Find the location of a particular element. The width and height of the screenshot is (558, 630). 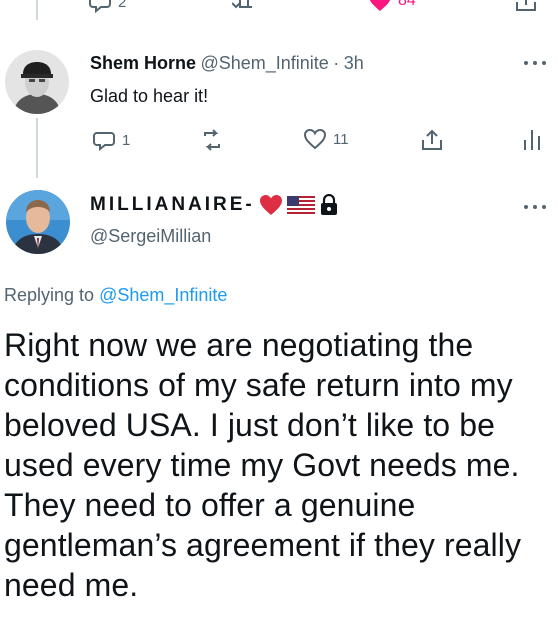

lock-icon is located at coordinates (329, 205).